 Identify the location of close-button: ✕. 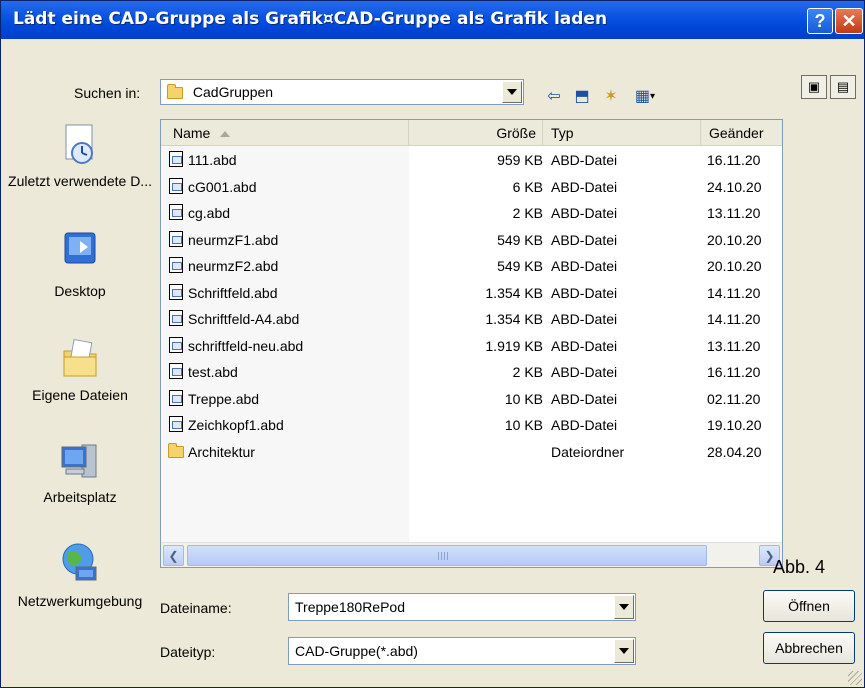
(849, 21).